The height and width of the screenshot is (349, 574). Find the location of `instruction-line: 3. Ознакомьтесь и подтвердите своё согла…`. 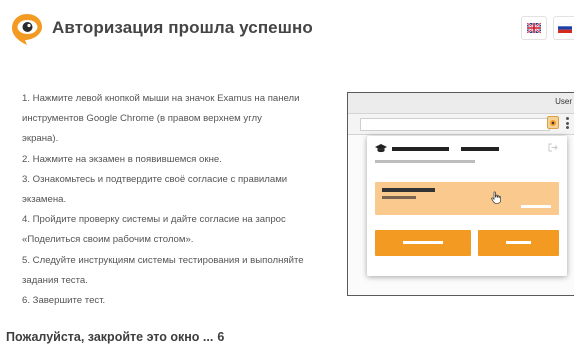

instruction-line: 3. Ознакомьтесь и подтвердите своё согла… is located at coordinates (155, 179).